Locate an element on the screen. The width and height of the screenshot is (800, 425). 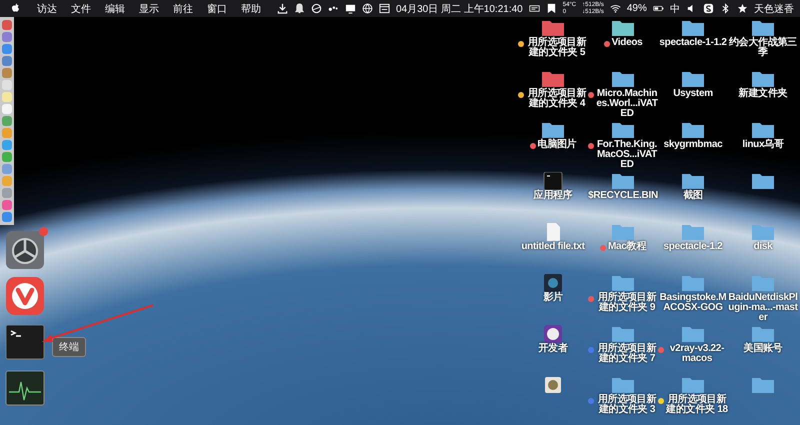
item-label: spectacle-1-1.2 is located at coordinates (693, 43).